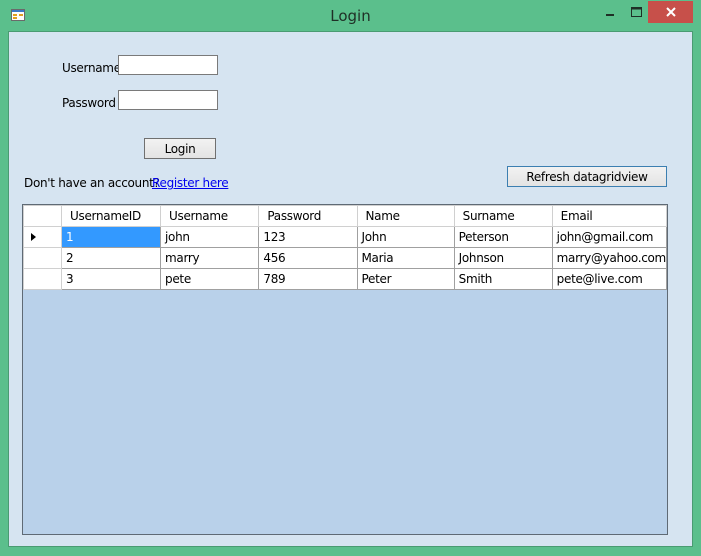  Describe the element at coordinates (111, 258) in the screenshot. I see `table-cell: 2` at that location.